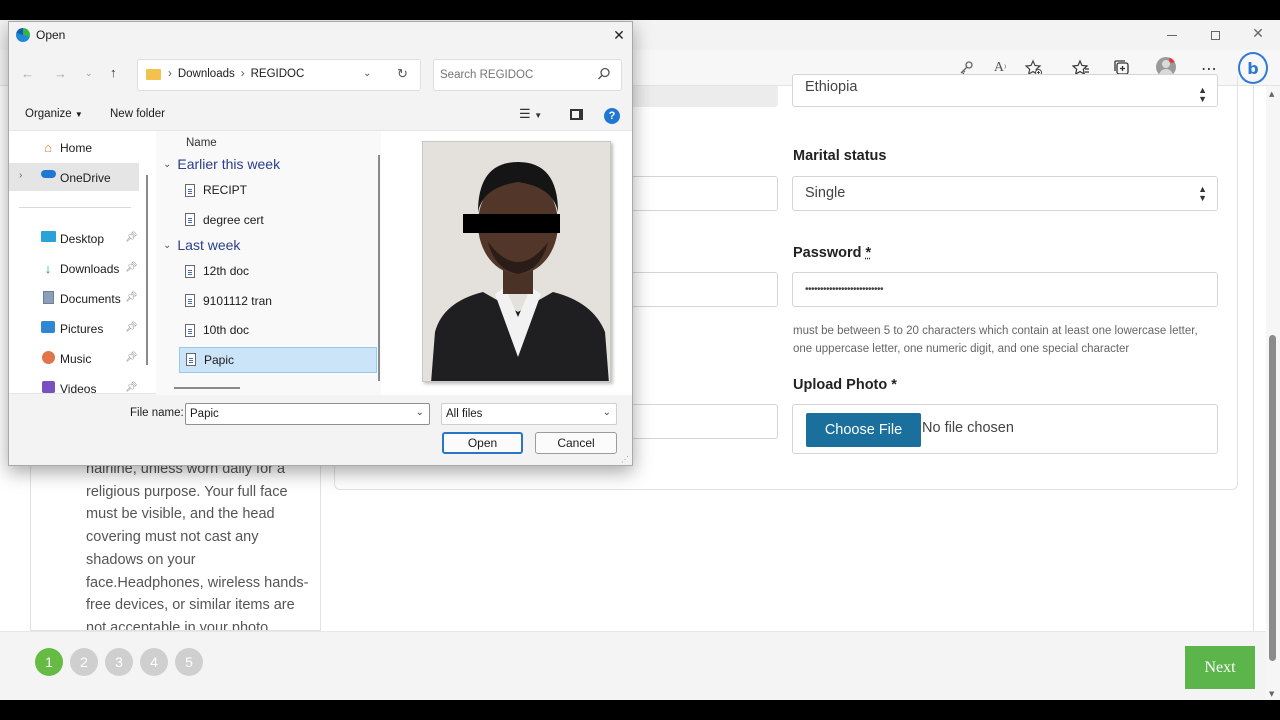  Describe the element at coordinates (48, 327) in the screenshot. I see `pictures-icon` at that location.